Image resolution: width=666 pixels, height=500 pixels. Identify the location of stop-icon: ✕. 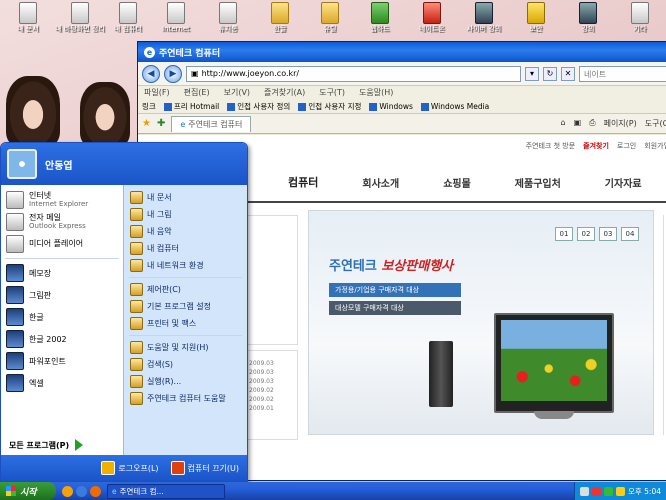
(568, 73).